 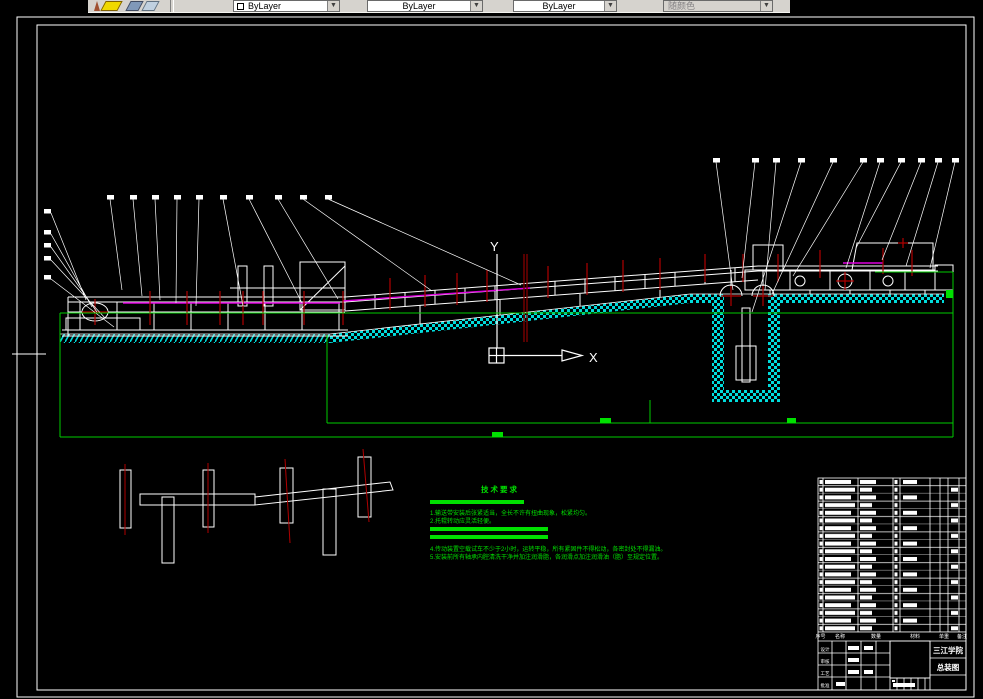 I want to click on lineweight-control-dropdown: ByLayer ▼, so click(x=565, y=6).